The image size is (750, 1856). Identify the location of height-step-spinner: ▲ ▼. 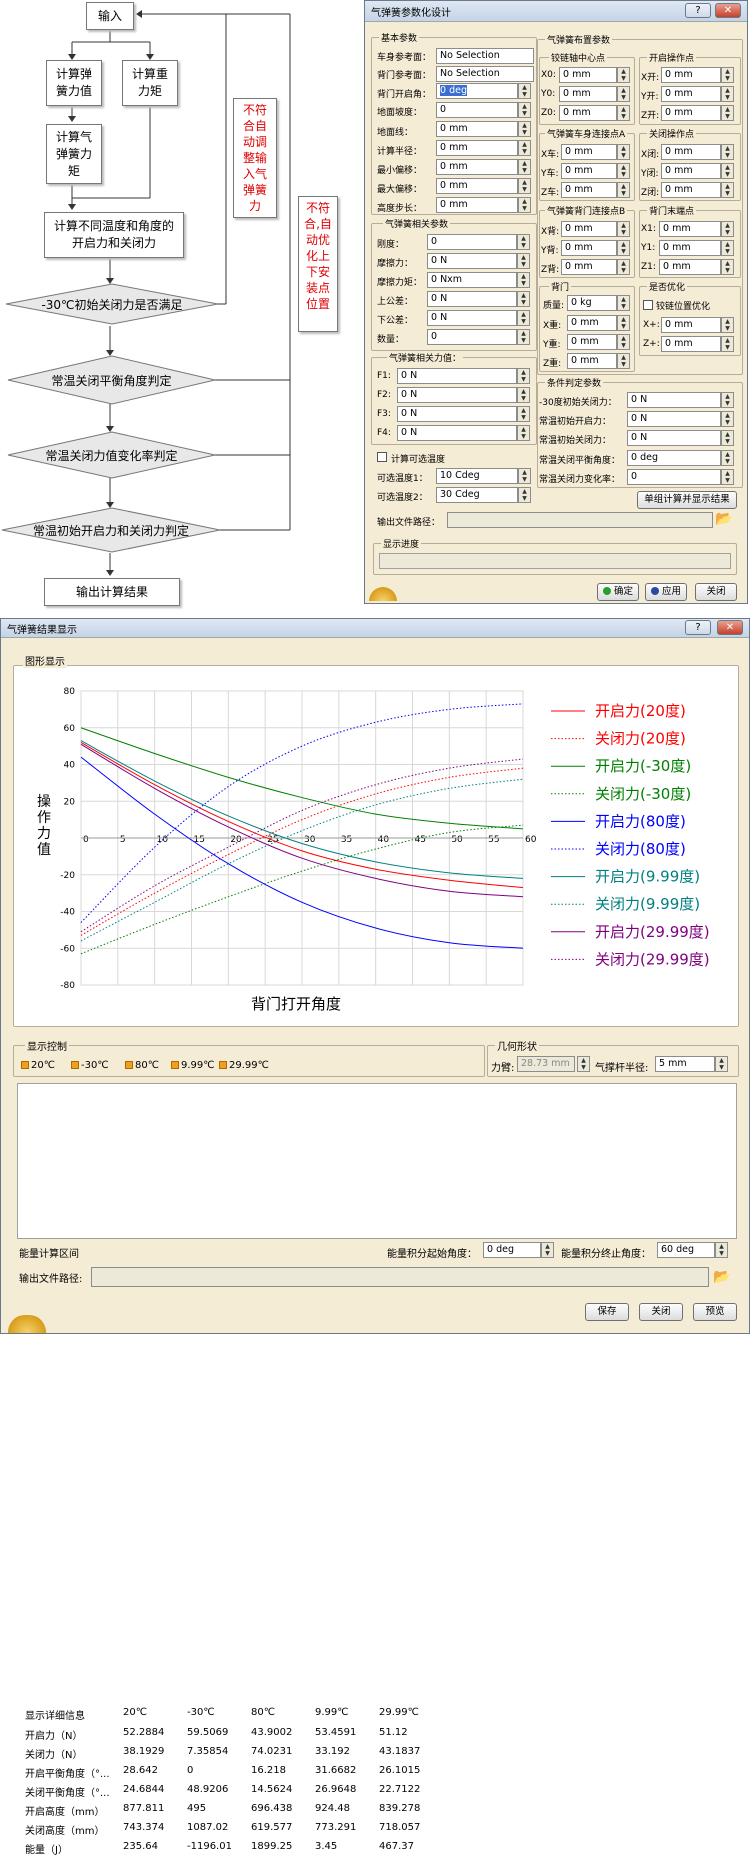
(524, 205).